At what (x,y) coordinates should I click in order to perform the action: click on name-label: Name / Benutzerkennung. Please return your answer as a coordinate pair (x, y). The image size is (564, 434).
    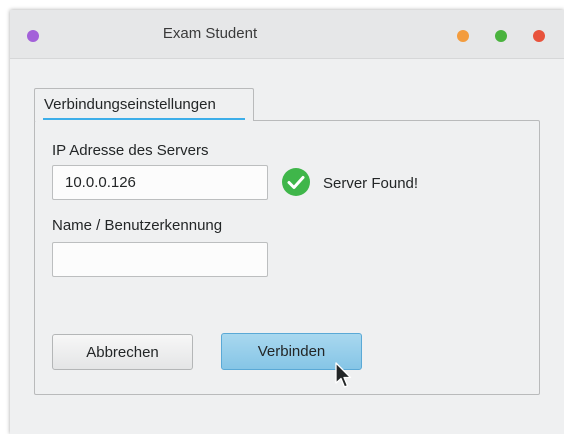
    Looking at the image, I should click on (137, 225).